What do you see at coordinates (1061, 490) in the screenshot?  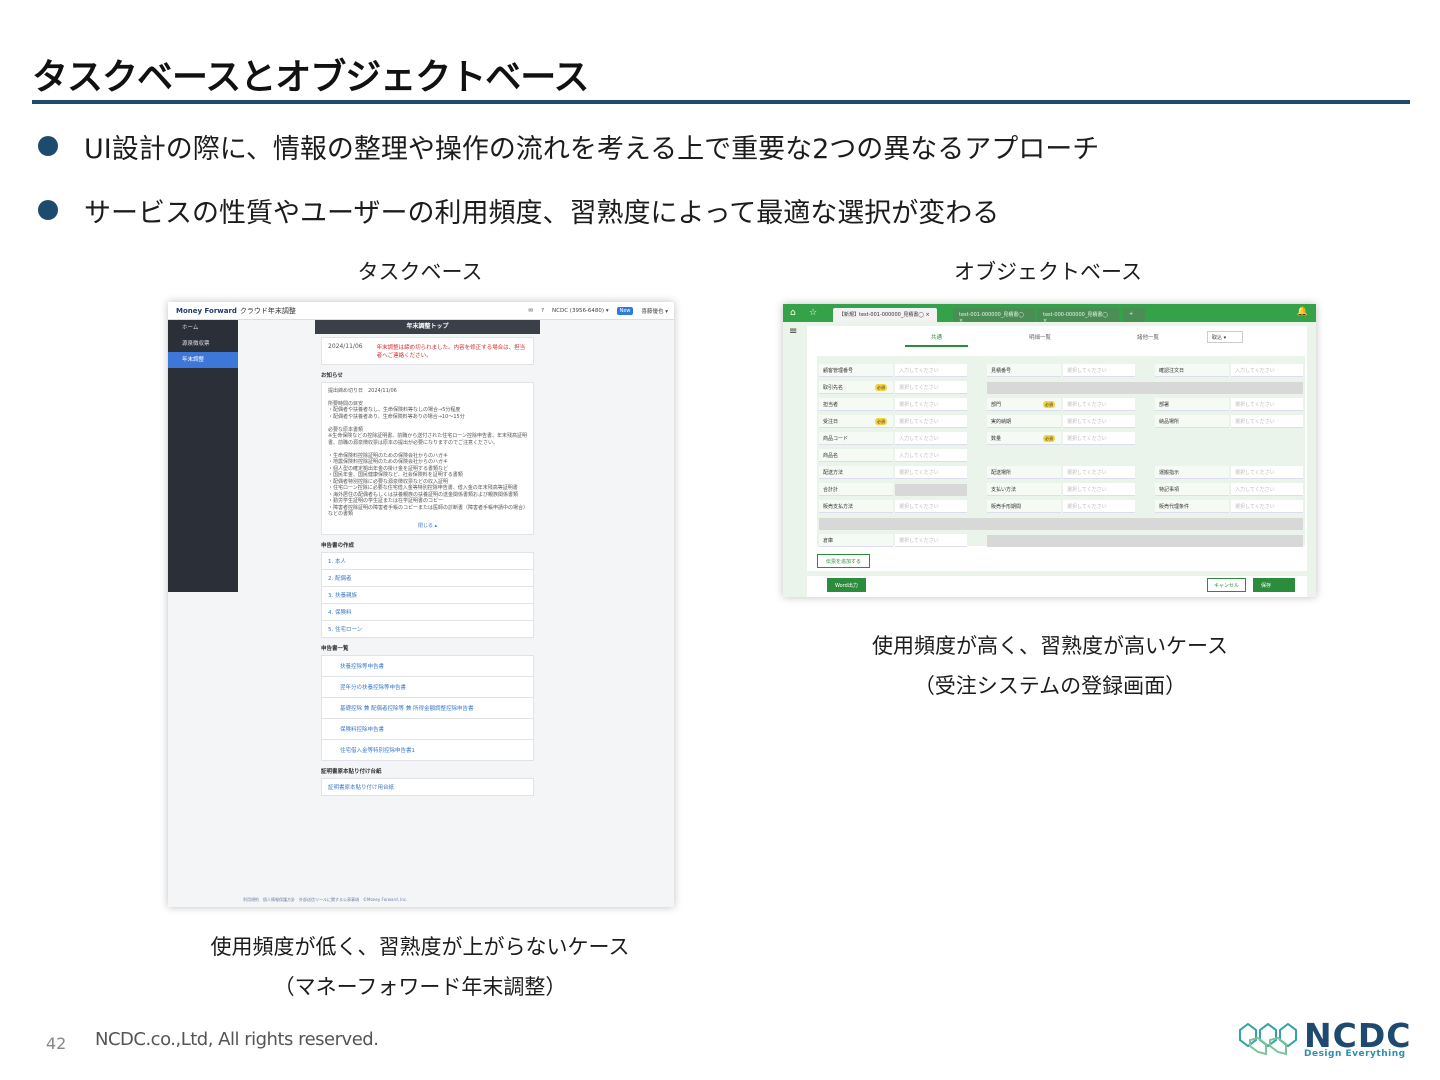 I see `form-row: 合計計 支払い方法 選択してください 特記事項 入力してください` at bounding box center [1061, 490].